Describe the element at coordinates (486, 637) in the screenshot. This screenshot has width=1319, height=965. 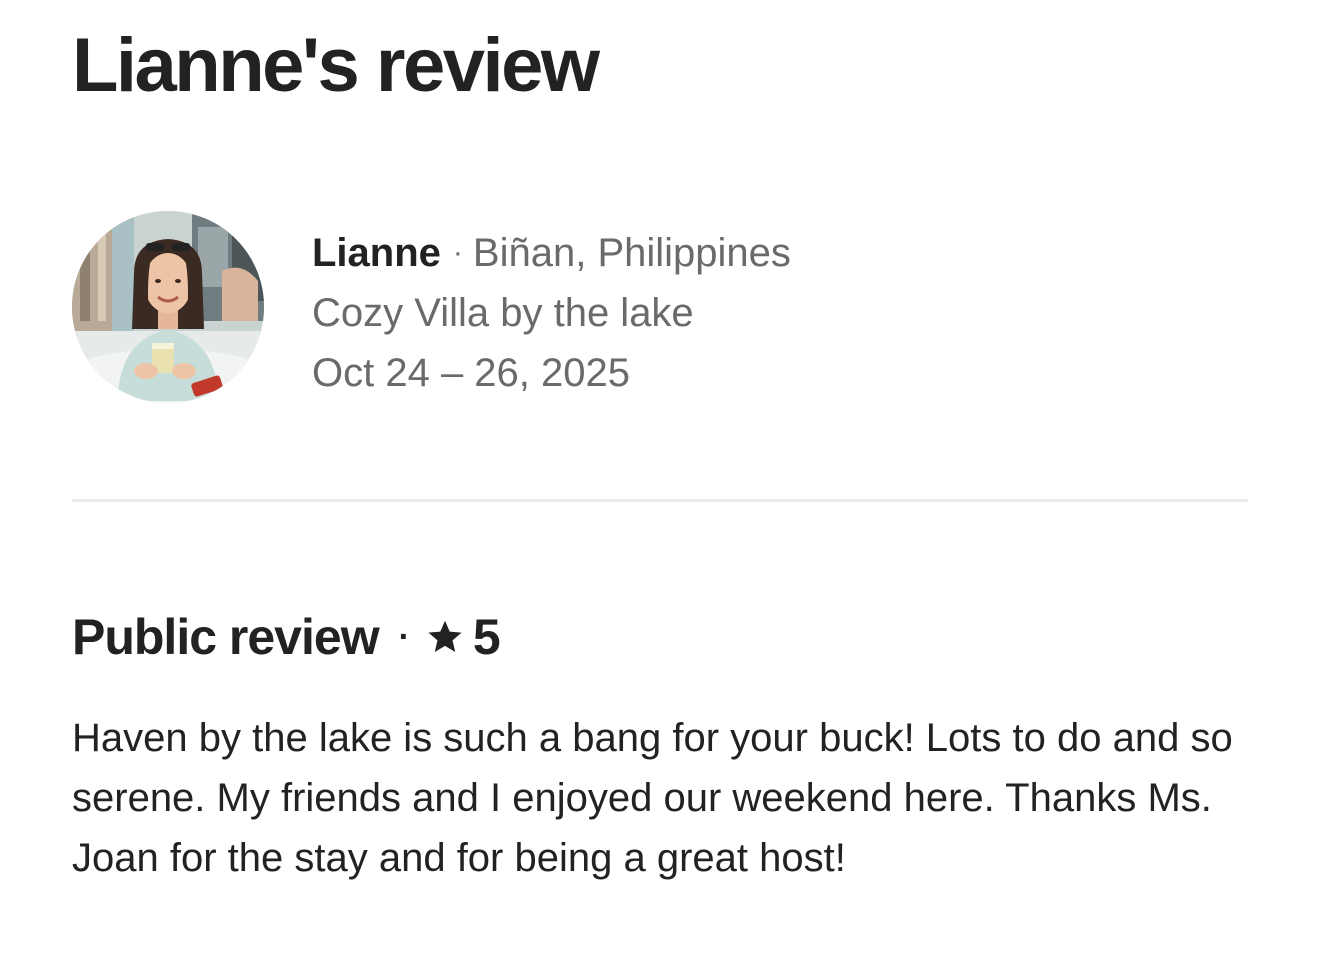
I see `rating-value: 5` at that location.